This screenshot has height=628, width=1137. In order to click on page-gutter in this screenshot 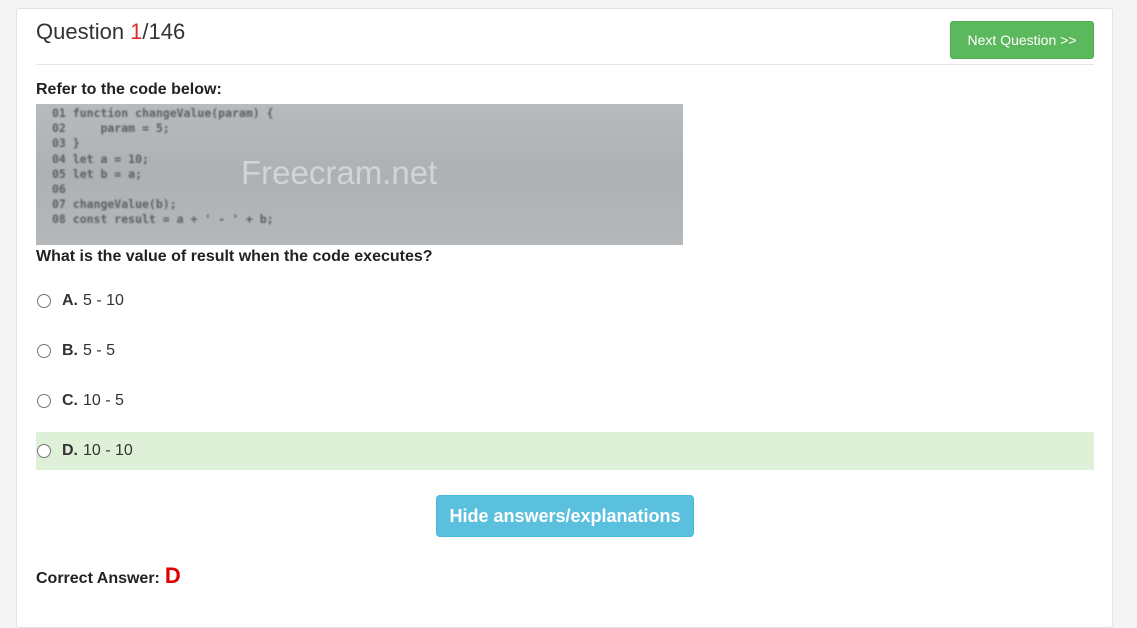, I will do `click(1125, 305)`.